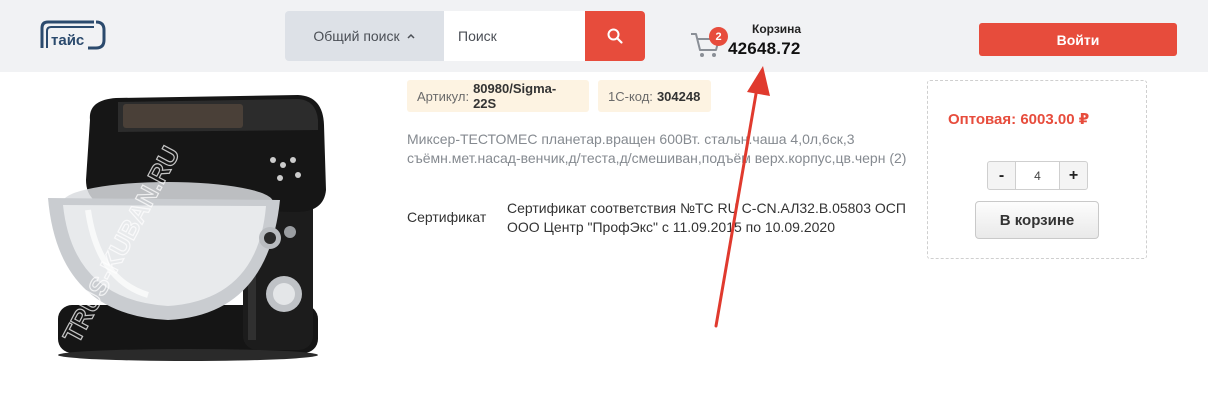 The height and width of the screenshot is (411, 1208). What do you see at coordinates (514, 36) in the screenshot?
I see `search-input` at bounding box center [514, 36].